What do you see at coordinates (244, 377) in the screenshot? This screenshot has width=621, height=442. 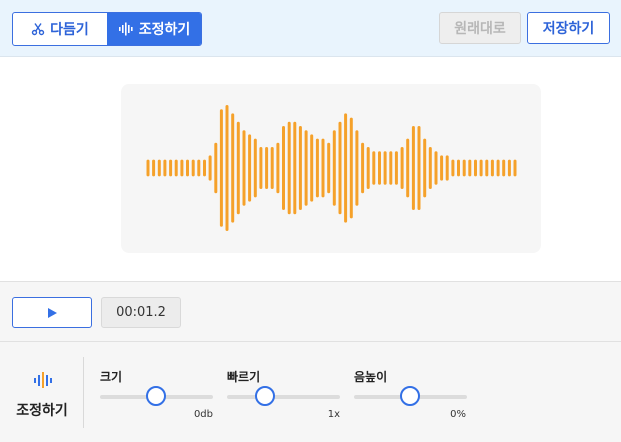 I see `speed-label: 빠르기` at bounding box center [244, 377].